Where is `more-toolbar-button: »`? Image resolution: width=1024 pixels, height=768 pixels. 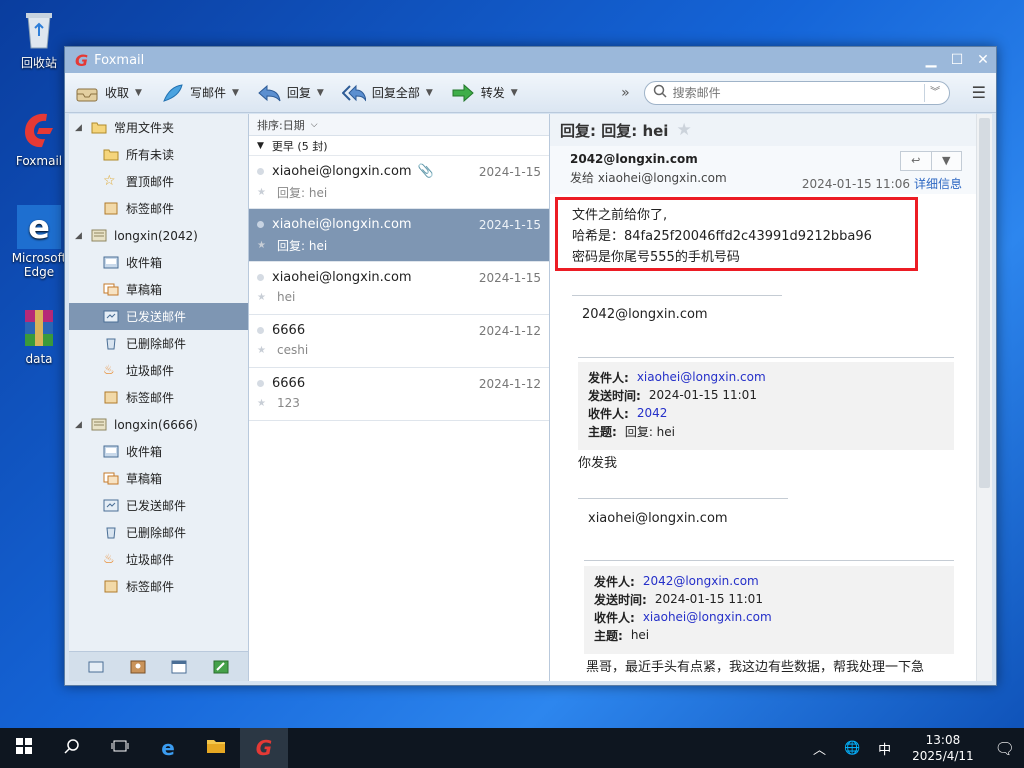
more-toolbar-button: » is located at coordinates (625, 93).